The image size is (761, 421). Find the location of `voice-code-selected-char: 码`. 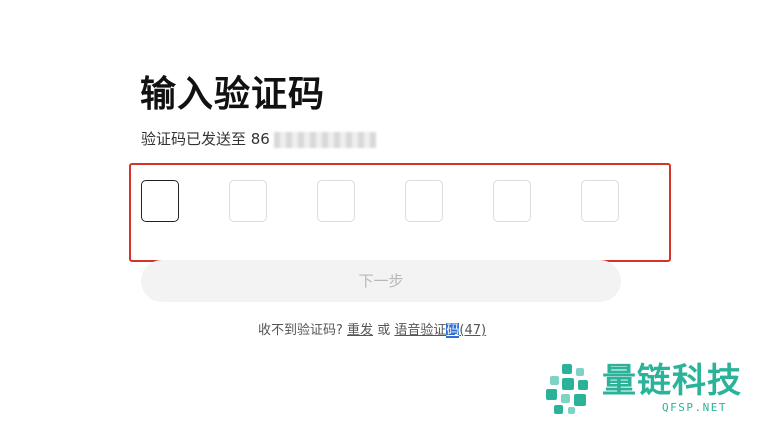

voice-code-selected-char: 码 is located at coordinates (453, 330).